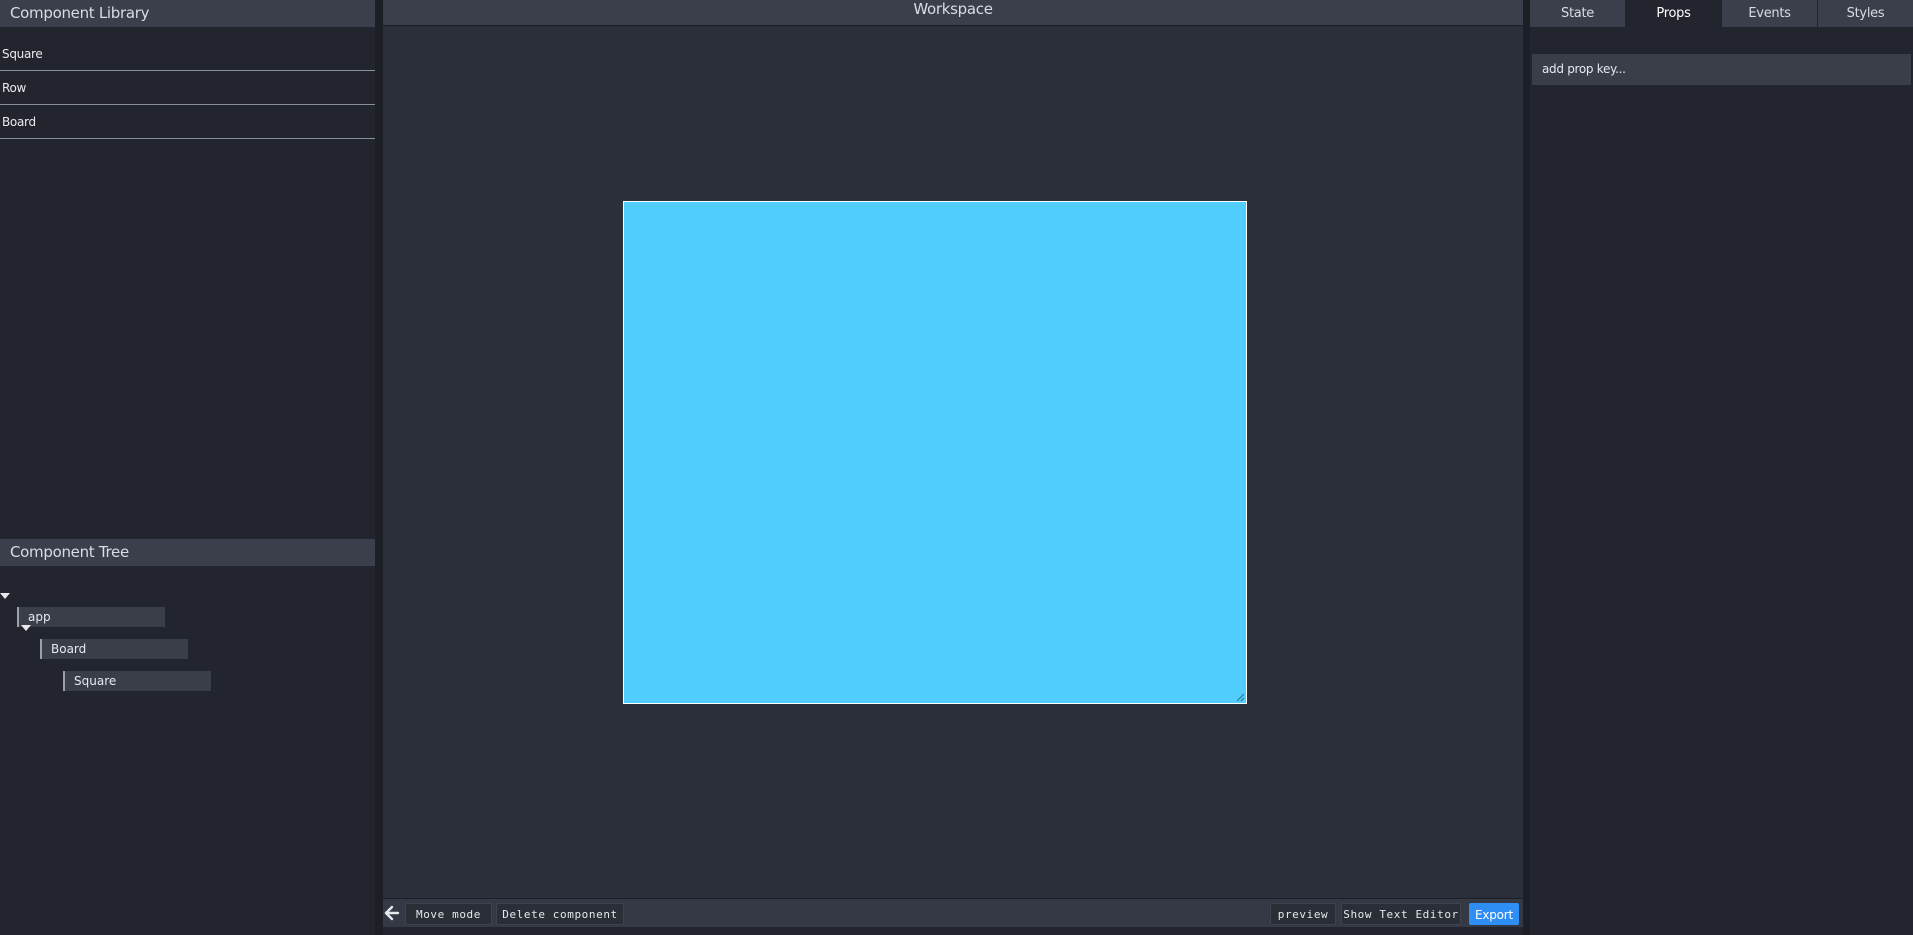 This screenshot has width=1913, height=935. What do you see at coordinates (1494, 914) in the screenshot?
I see `export-button: Export` at bounding box center [1494, 914].